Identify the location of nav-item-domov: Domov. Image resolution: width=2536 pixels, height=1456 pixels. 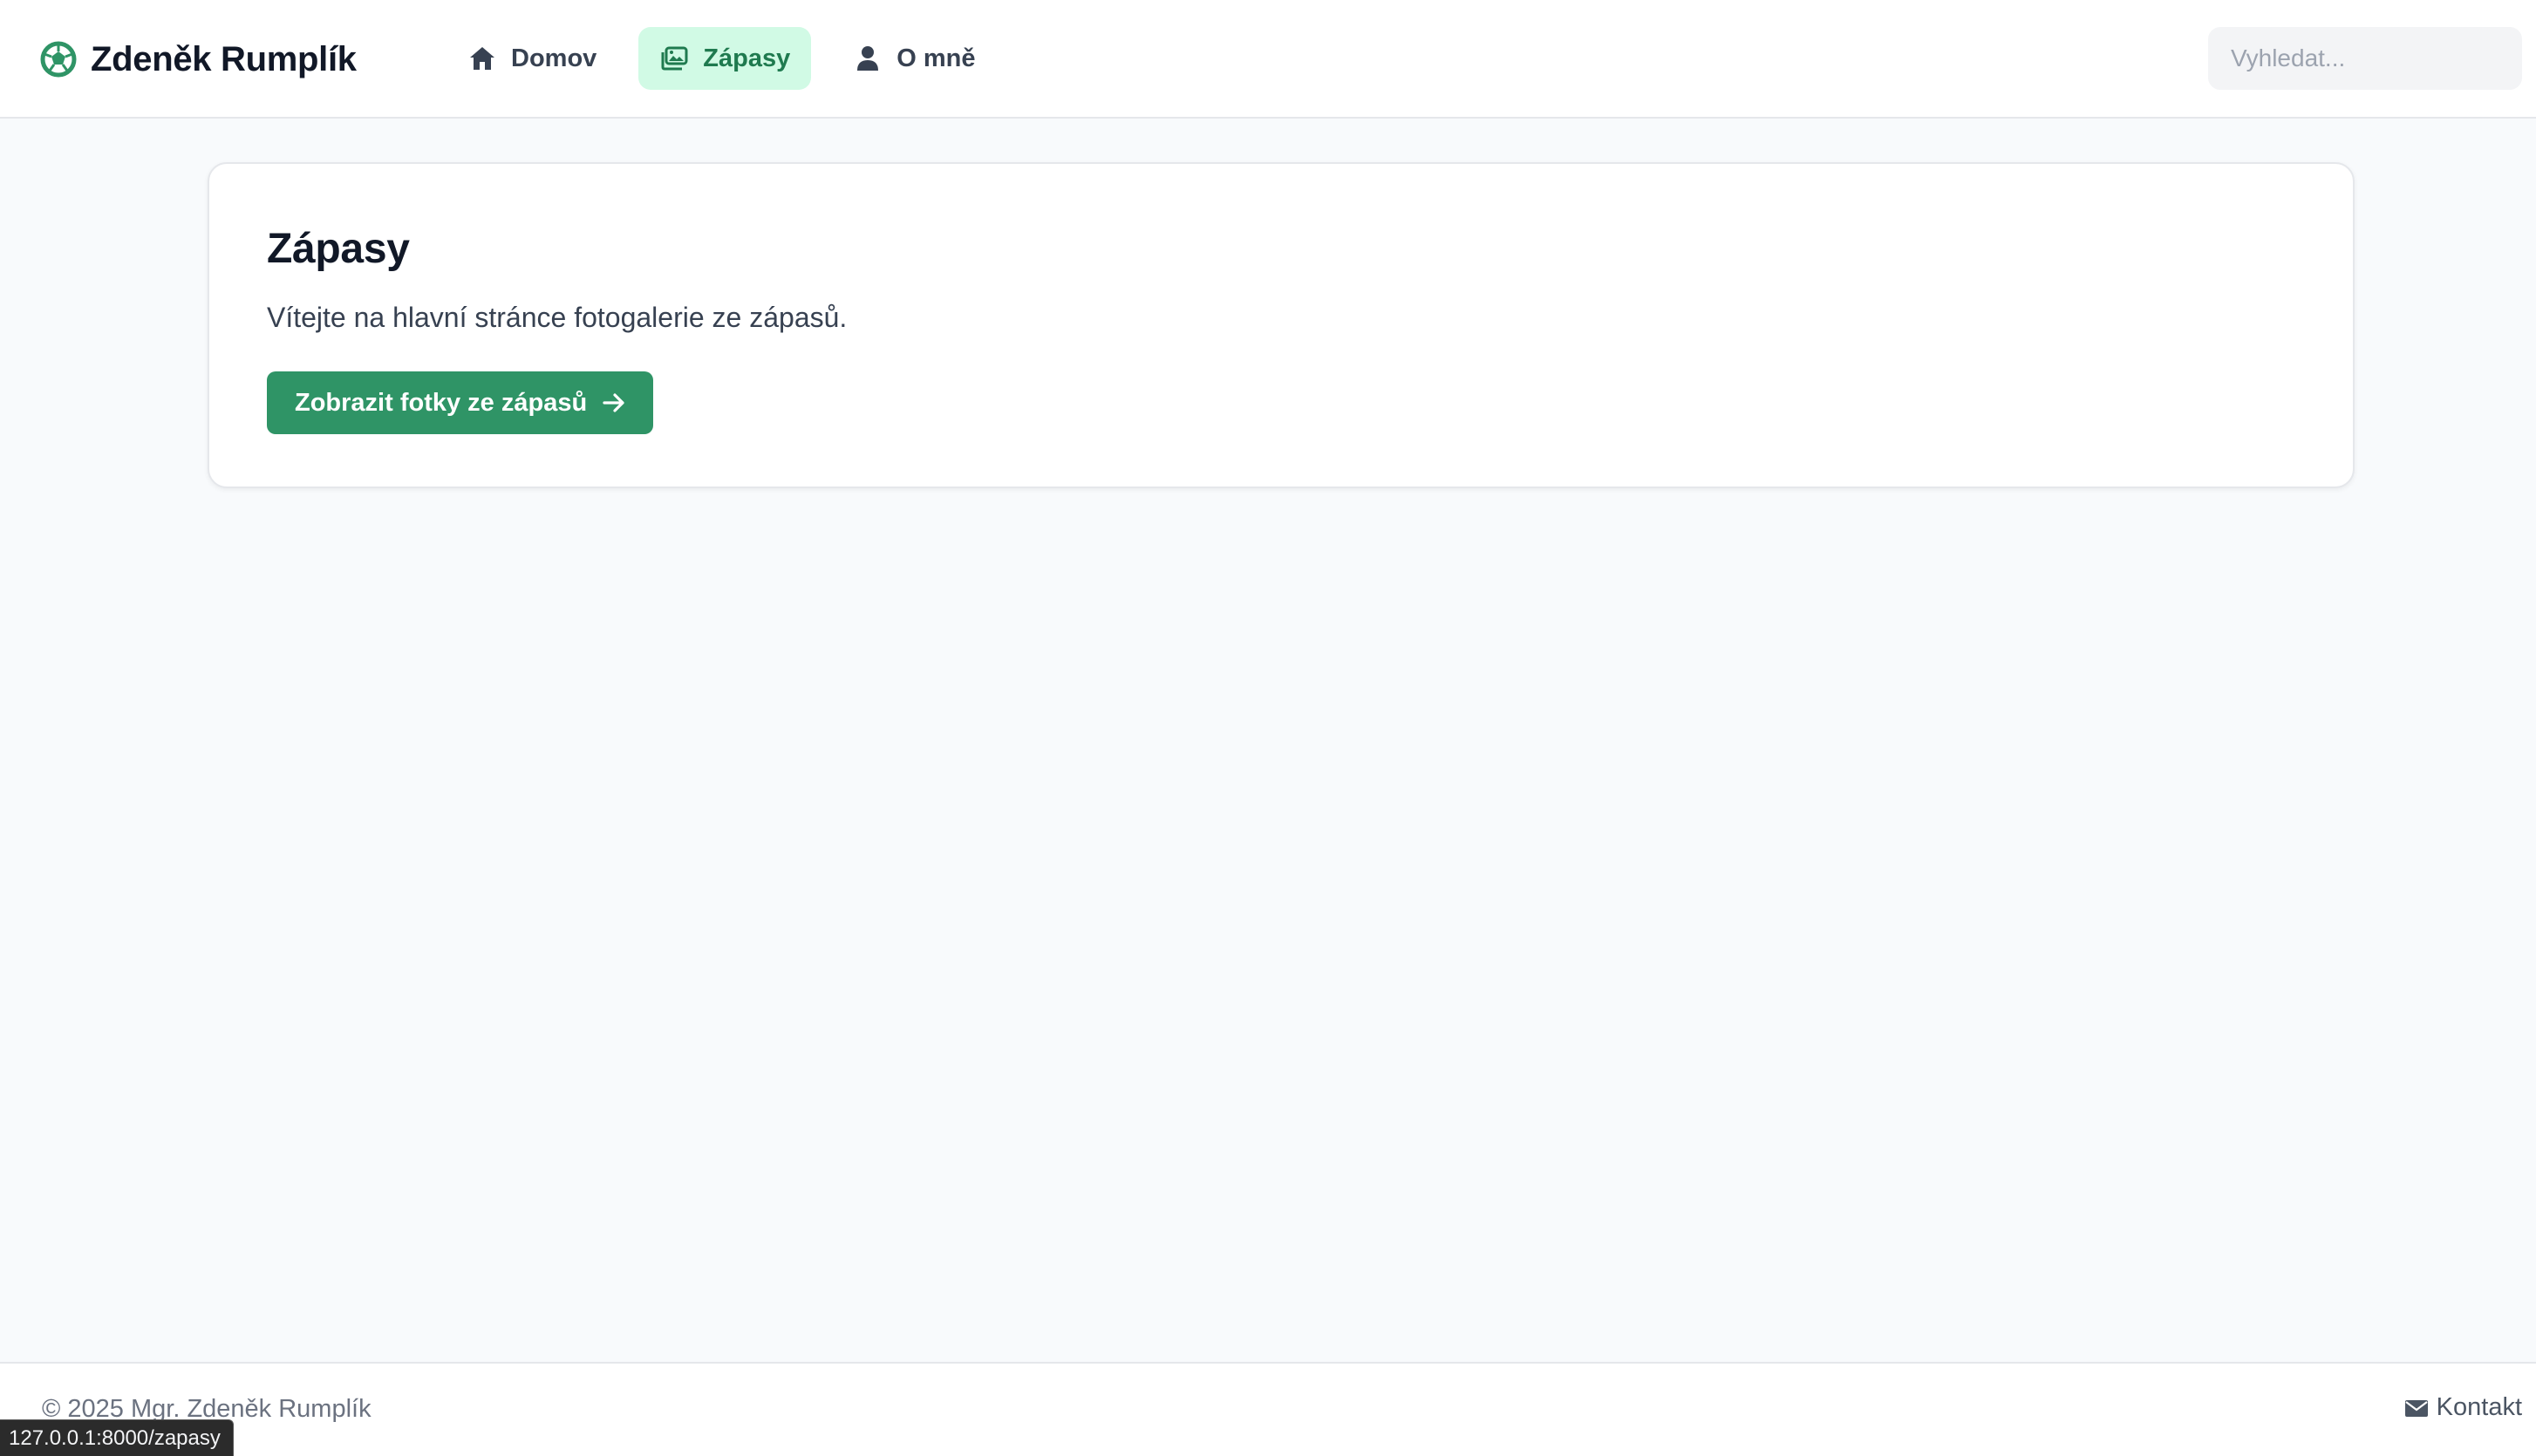
(532, 58).